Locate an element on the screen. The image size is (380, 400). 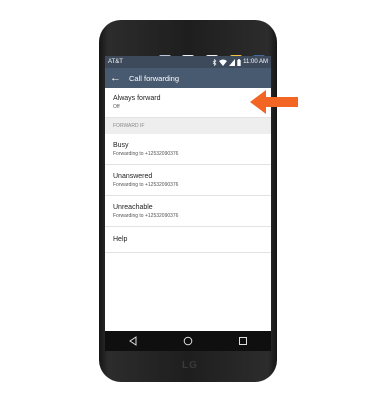
battery-icon is located at coordinates (239, 62).